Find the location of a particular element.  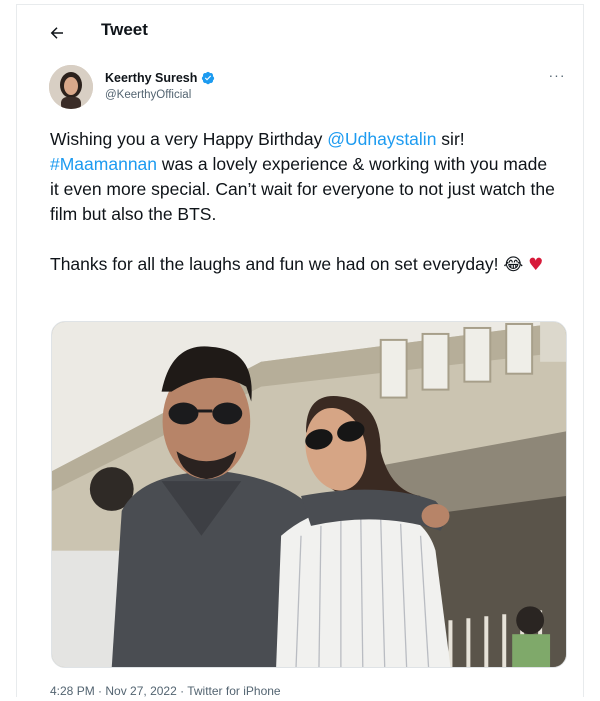

more-options-button: ··· is located at coordinates (557, 77).